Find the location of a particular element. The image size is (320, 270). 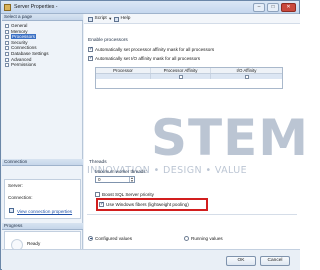

page-item-label: Processors is located at coordinates (23, 37).